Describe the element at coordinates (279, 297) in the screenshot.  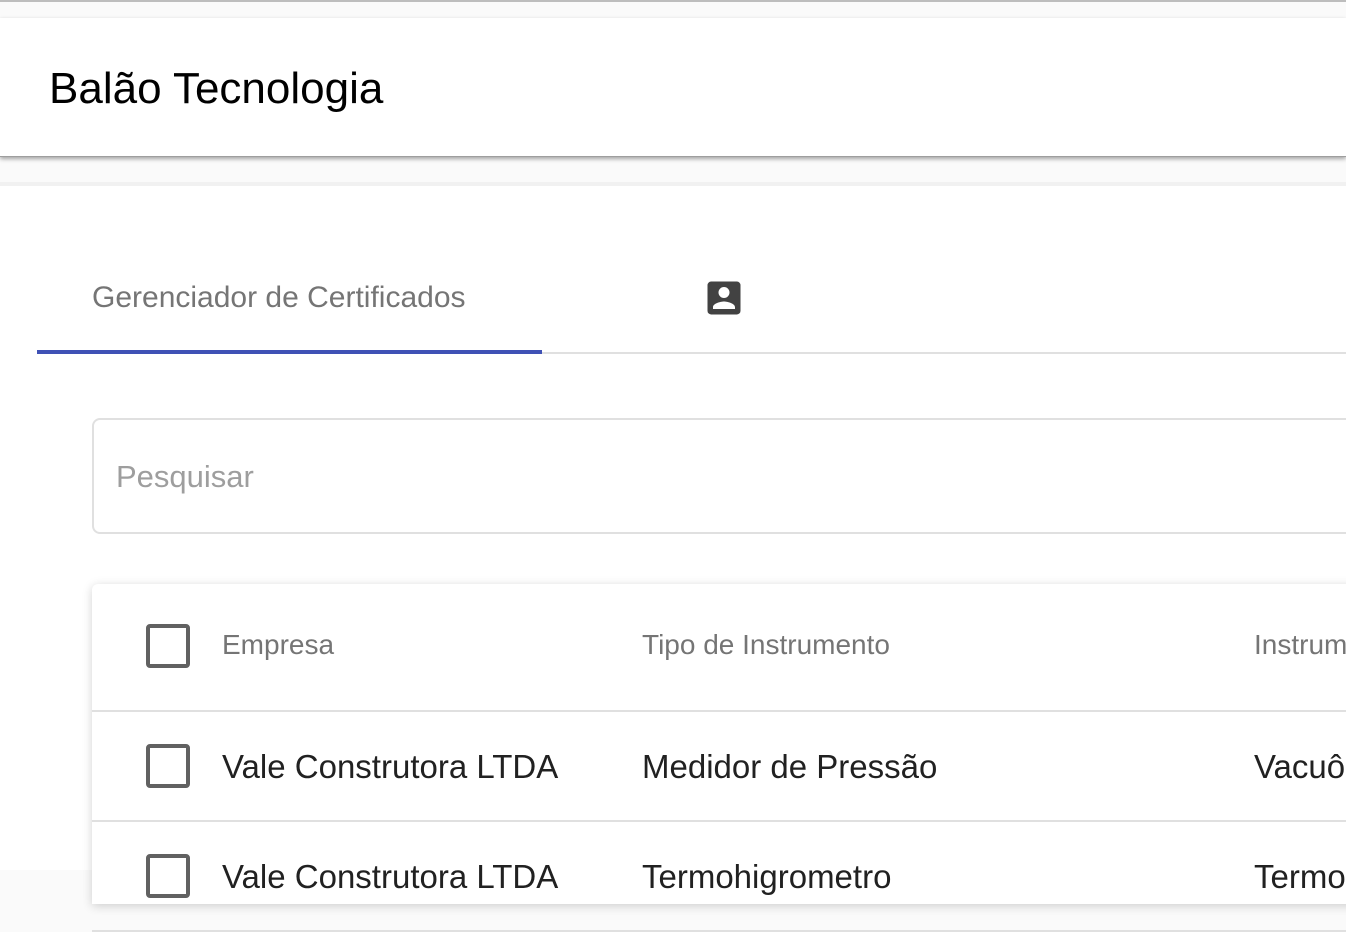
I see `tab-certificate-manager-label: Gerenciador de Certificados` at that location.